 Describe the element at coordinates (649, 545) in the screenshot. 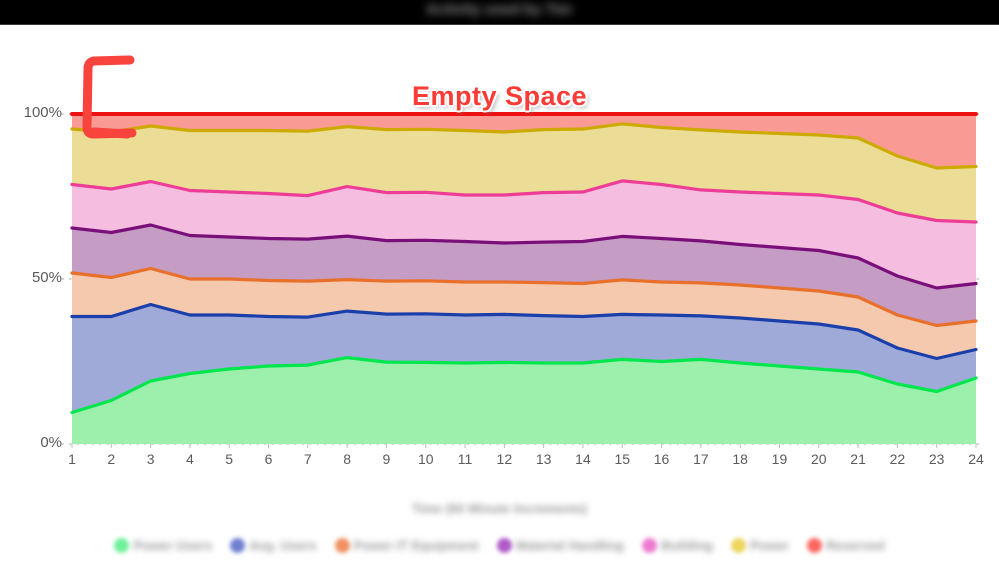

I see `pink-dot` at that location.